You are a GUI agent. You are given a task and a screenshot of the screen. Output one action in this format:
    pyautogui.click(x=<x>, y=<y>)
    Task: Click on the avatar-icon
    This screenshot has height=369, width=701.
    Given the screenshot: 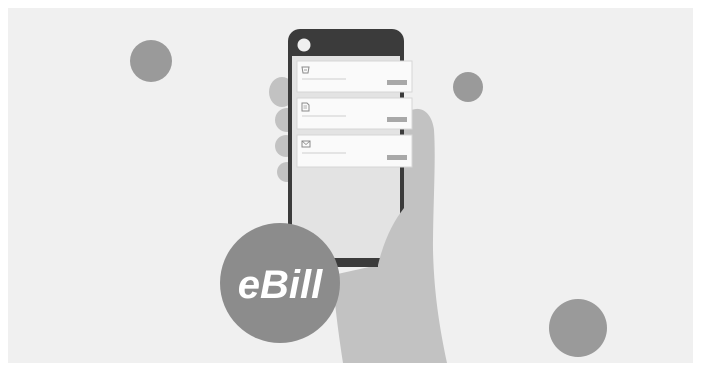 What is the action you would take?
    pyautogui.click(x=304, y=45)
    